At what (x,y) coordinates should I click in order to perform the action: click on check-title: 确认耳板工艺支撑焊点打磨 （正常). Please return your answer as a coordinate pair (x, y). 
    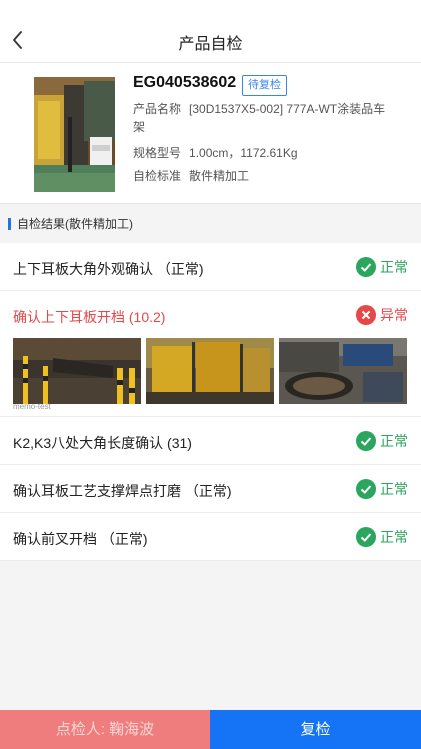
    Looking at the image, I should click on (122, 491).